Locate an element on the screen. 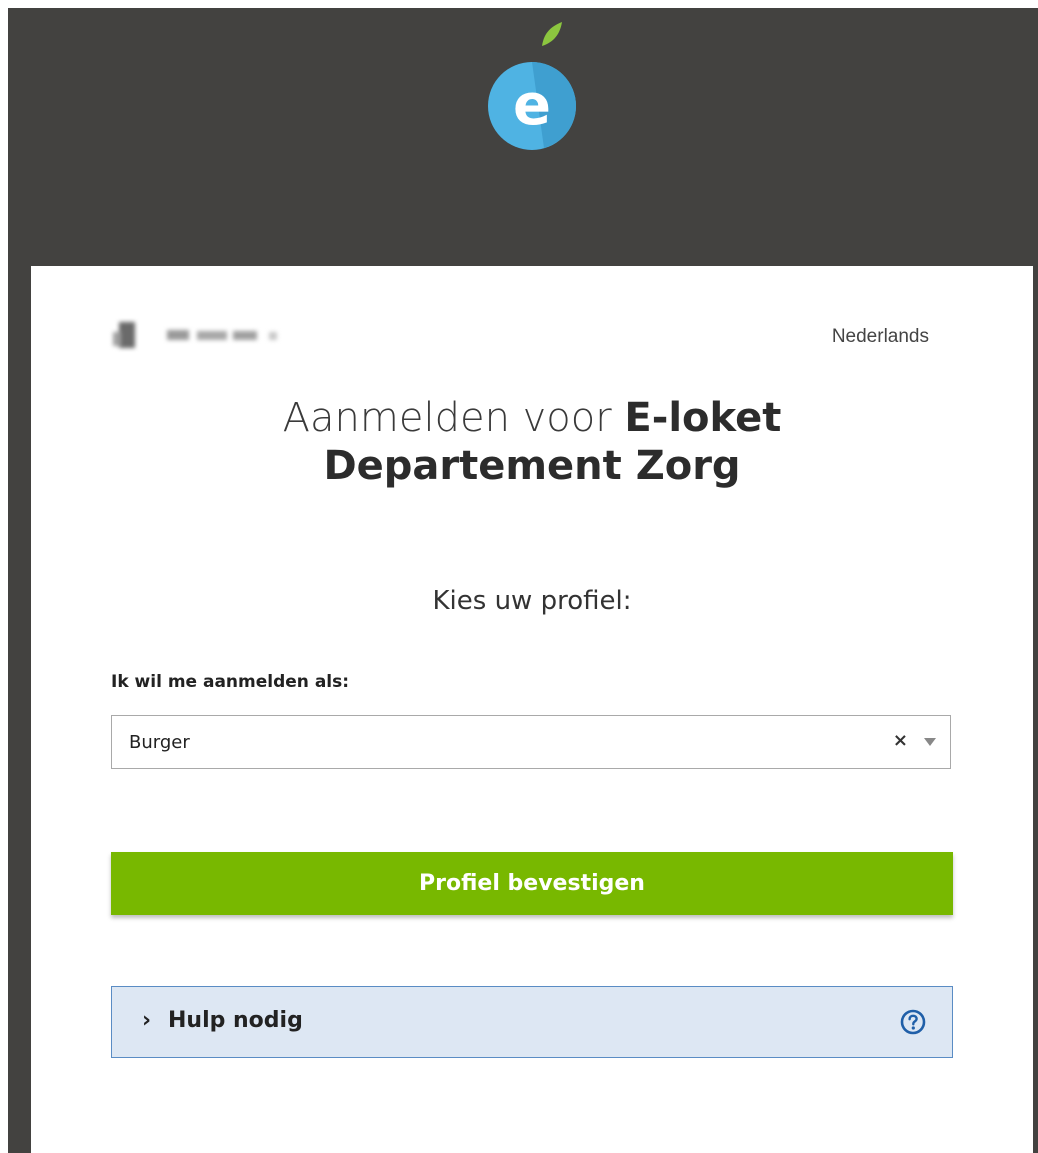 This screenshot has width=1038, height=1153. help-accordion: › Hulp nodig is located at coordinates (532, 1022).